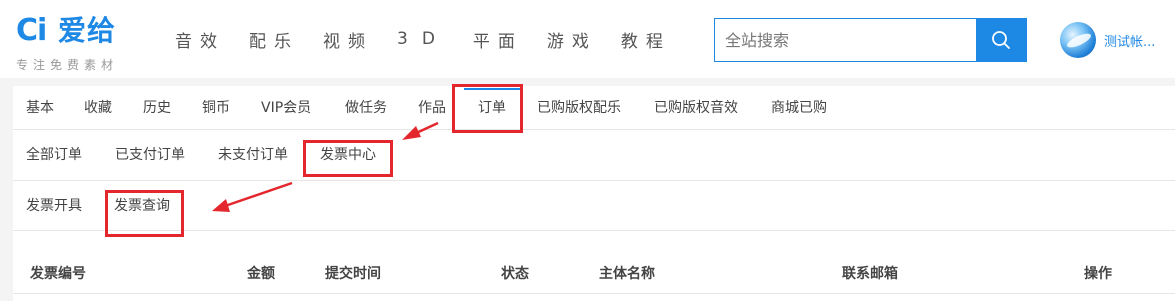 This screenshot has width=1175, height=301. I want to click on tab-mall-purchases: 商城已购, so click(799, 108).